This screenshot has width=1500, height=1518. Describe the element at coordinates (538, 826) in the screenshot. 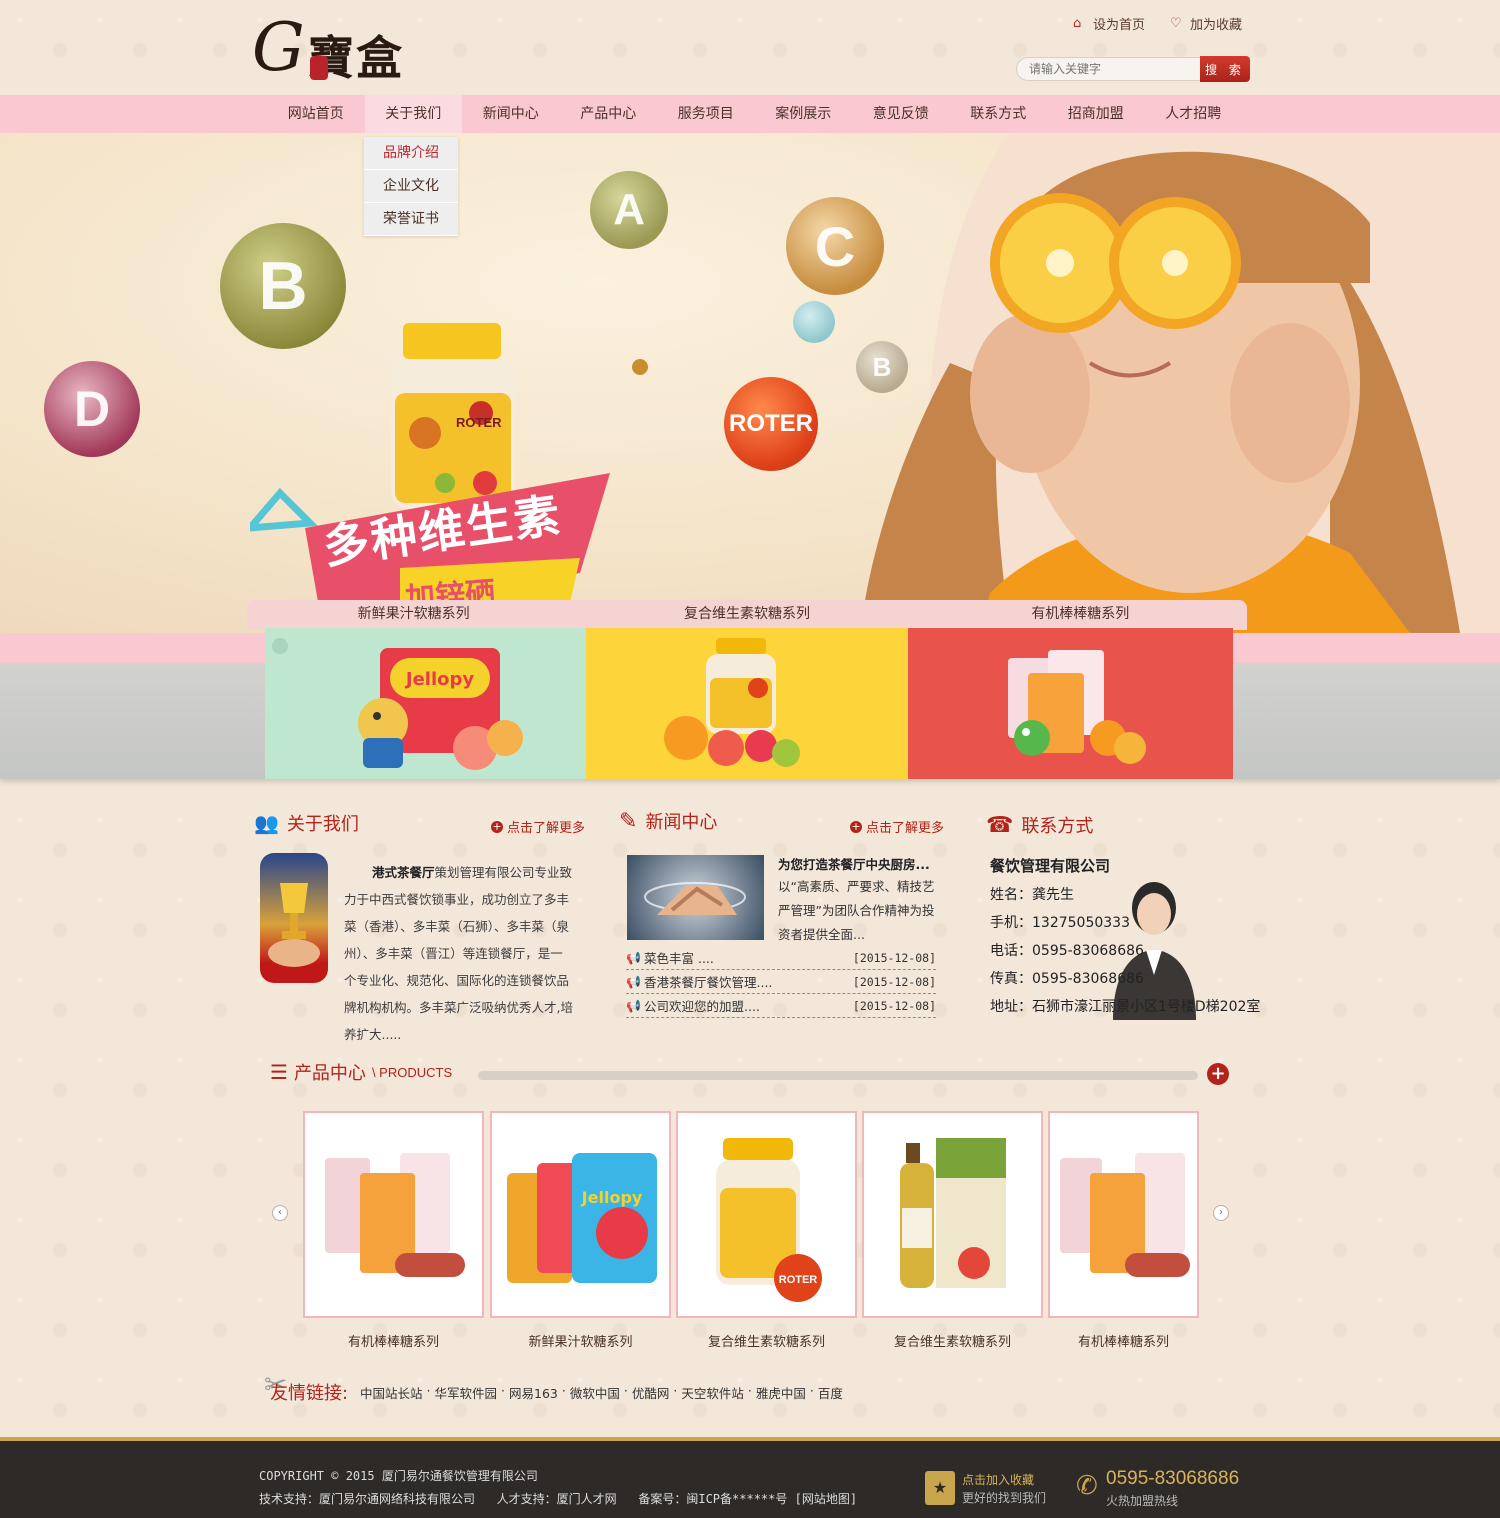

I see `about-more-link: + 点击了解更多` at that location.